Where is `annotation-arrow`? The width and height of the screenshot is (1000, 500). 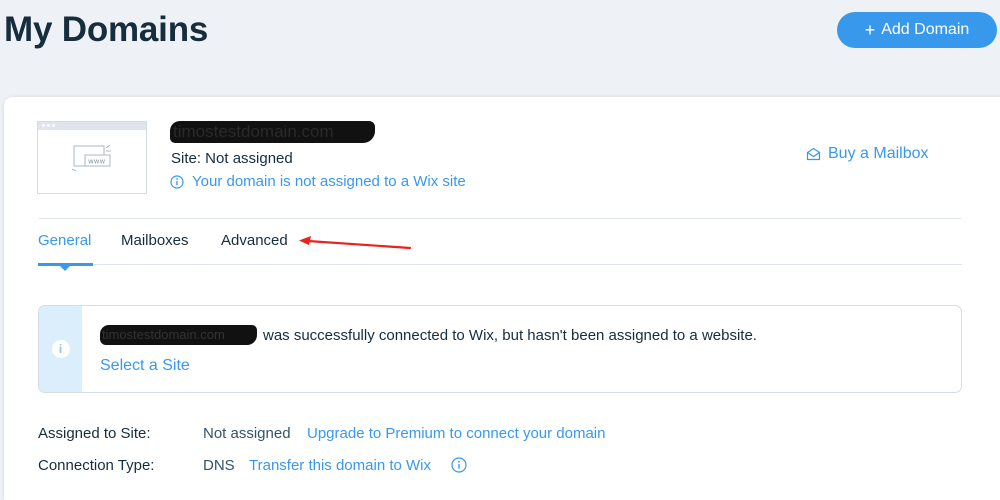 annotation-arrow is located at coordinates (355, 243).